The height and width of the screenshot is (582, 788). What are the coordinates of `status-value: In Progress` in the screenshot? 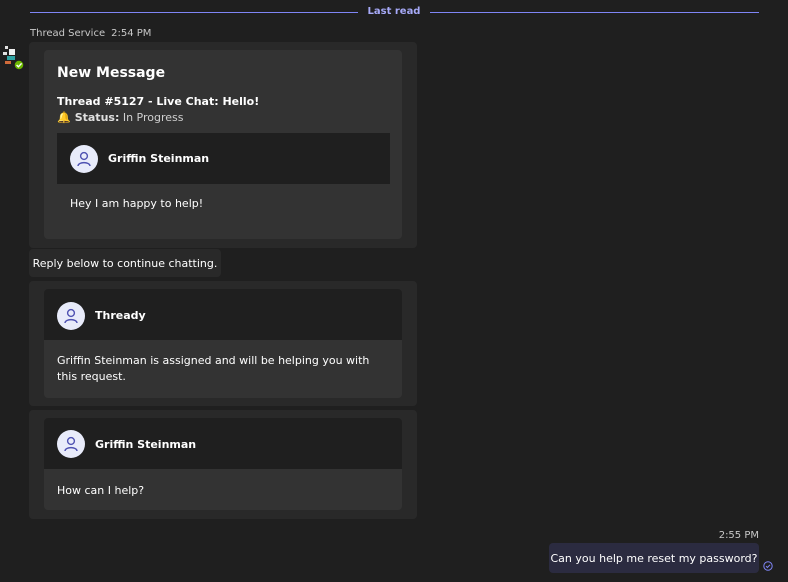 It's located at (153, 117).